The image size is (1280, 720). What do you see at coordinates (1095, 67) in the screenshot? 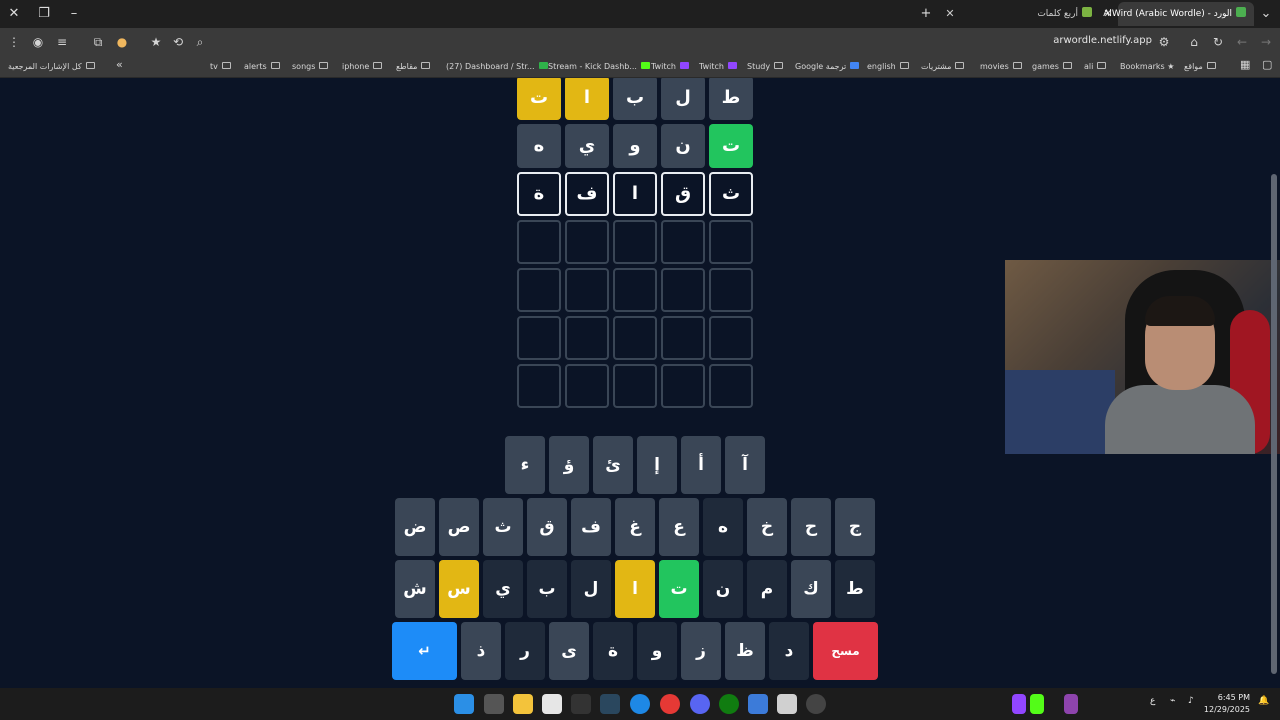
I see `bookmark-item: ali` at bounding box center [1095, 67].